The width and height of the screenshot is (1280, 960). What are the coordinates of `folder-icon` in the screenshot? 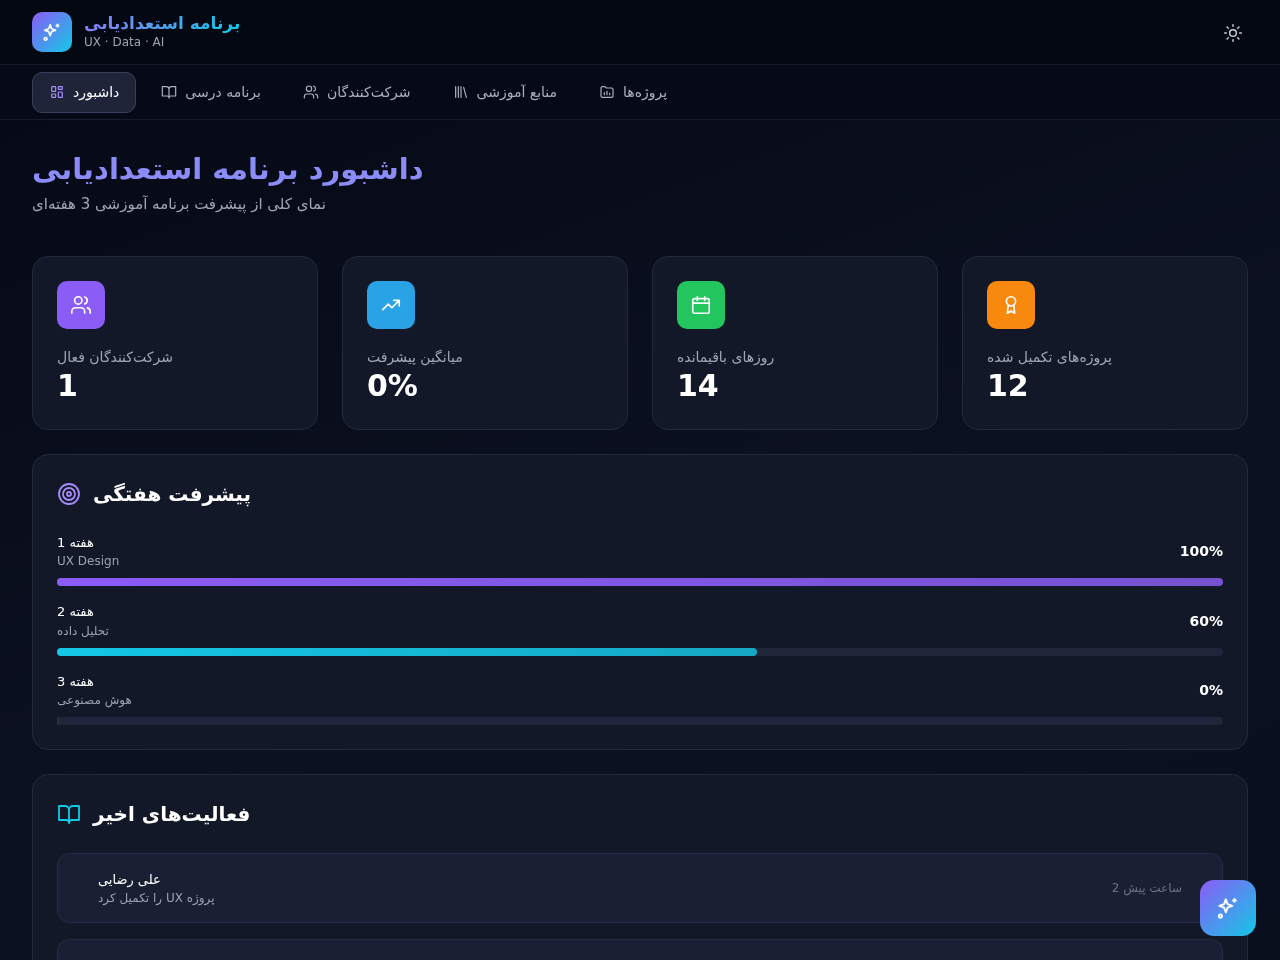 It's located at (607, 92).